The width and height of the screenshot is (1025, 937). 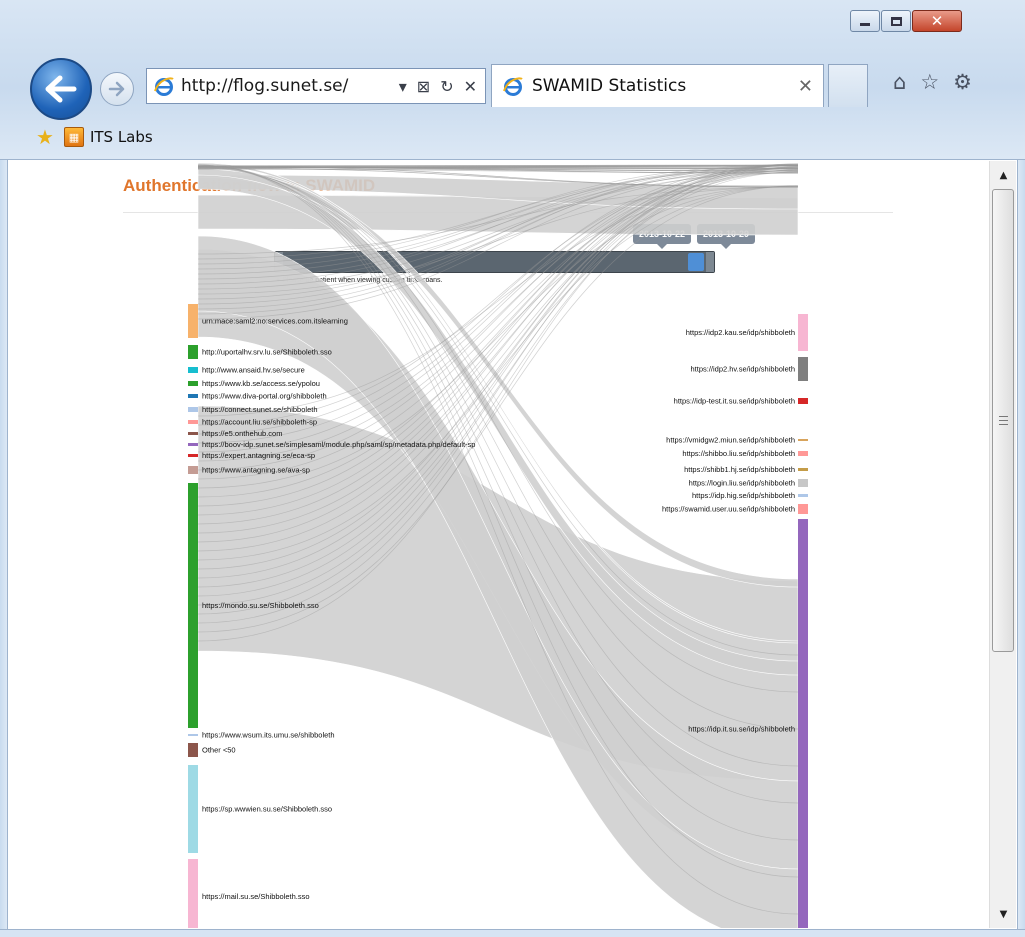 What do you see at coordinates (219, 750) in the screenshot?
I see `sankey-source-label: Other <50` at bounding box center [219, 750].